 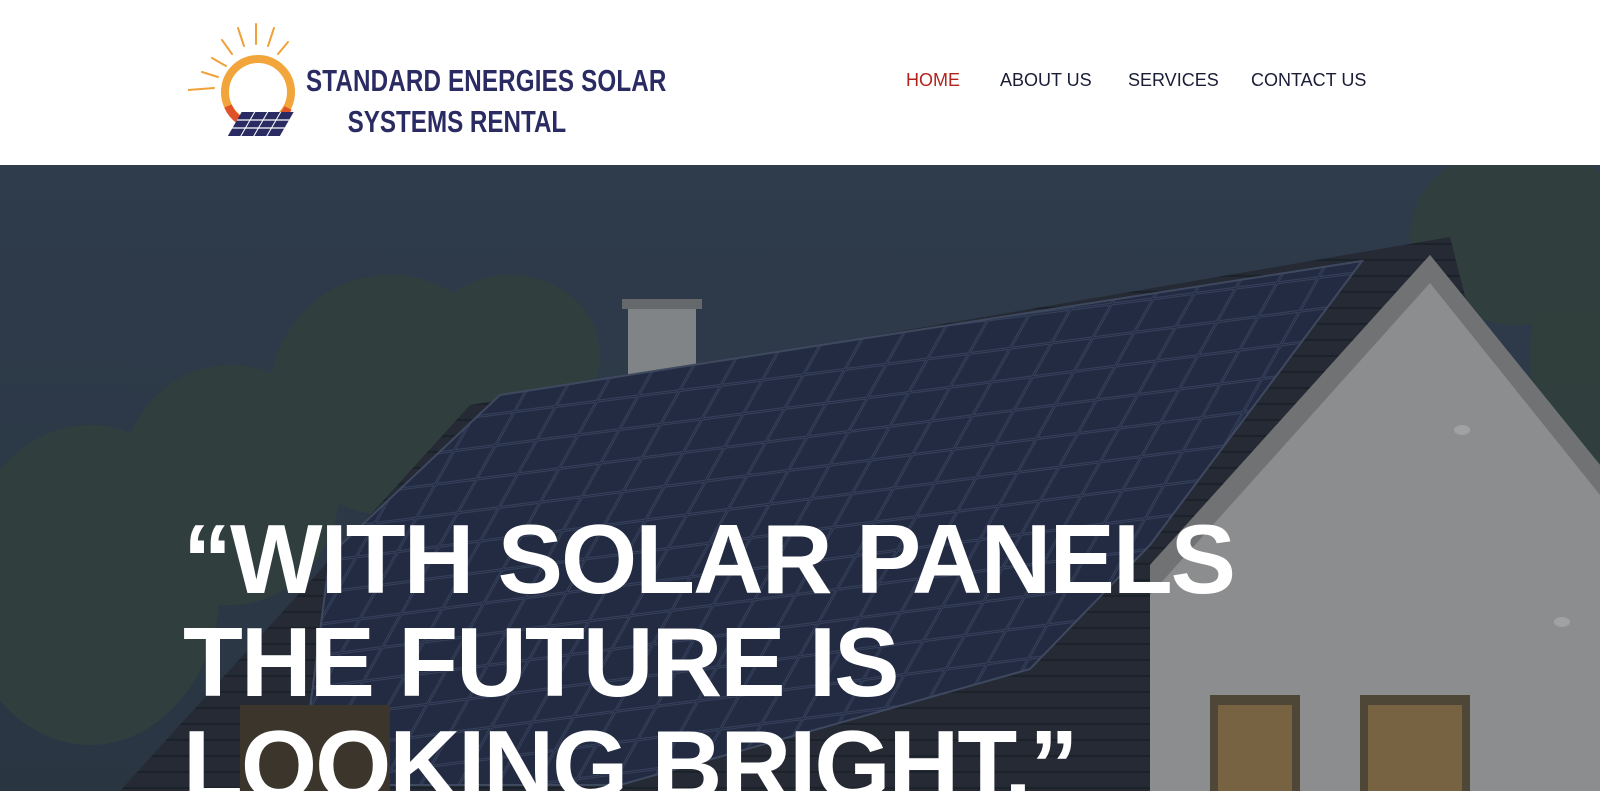 I want to click on hero-headline-line2: THE FUTURE IS, so click(x=541, y=662).